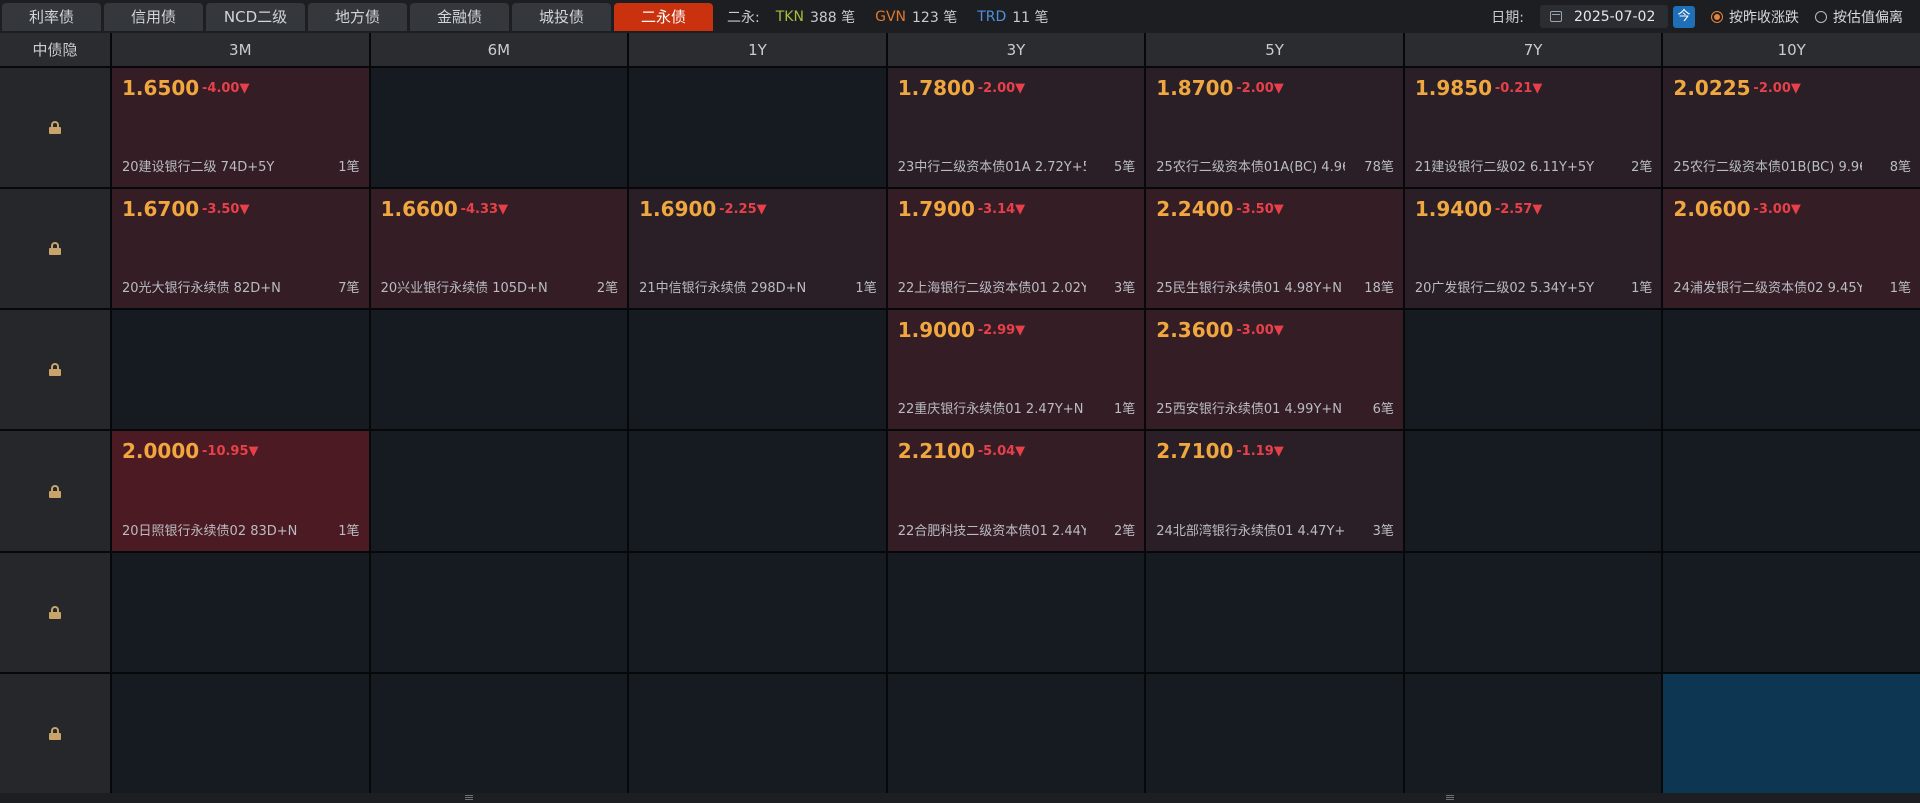 The image size is (1920, 803). I want to click on quote-cell: 1.9000 -2.99▼ 22重庆银行永续债01 2.47Y+N 1笔, so click(1016, 370).